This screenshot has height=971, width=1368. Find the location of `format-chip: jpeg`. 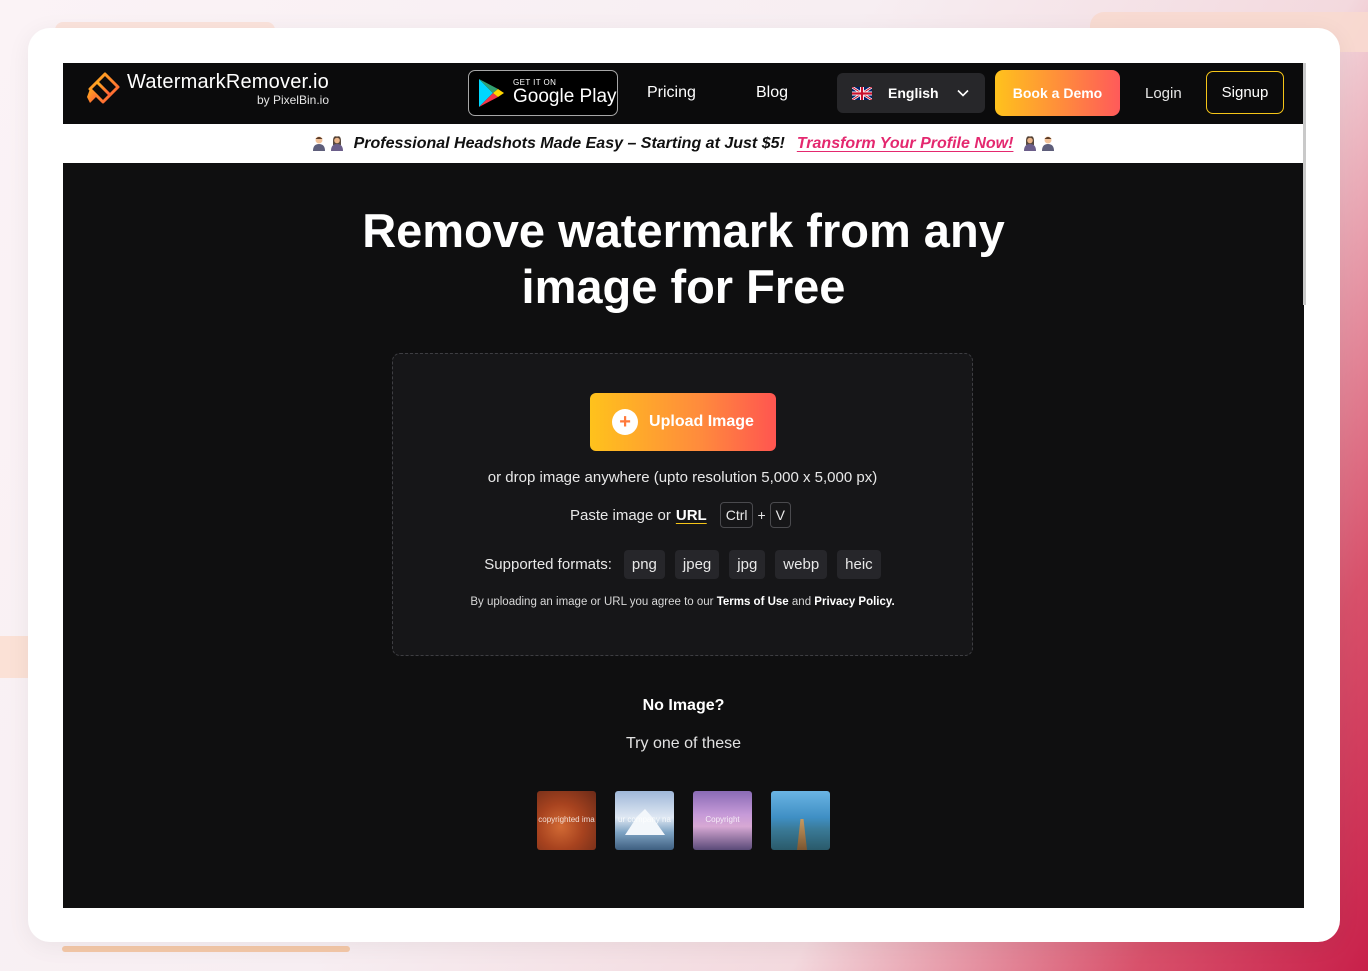

format-chip: jpeg is located at coordinates (697, 564).